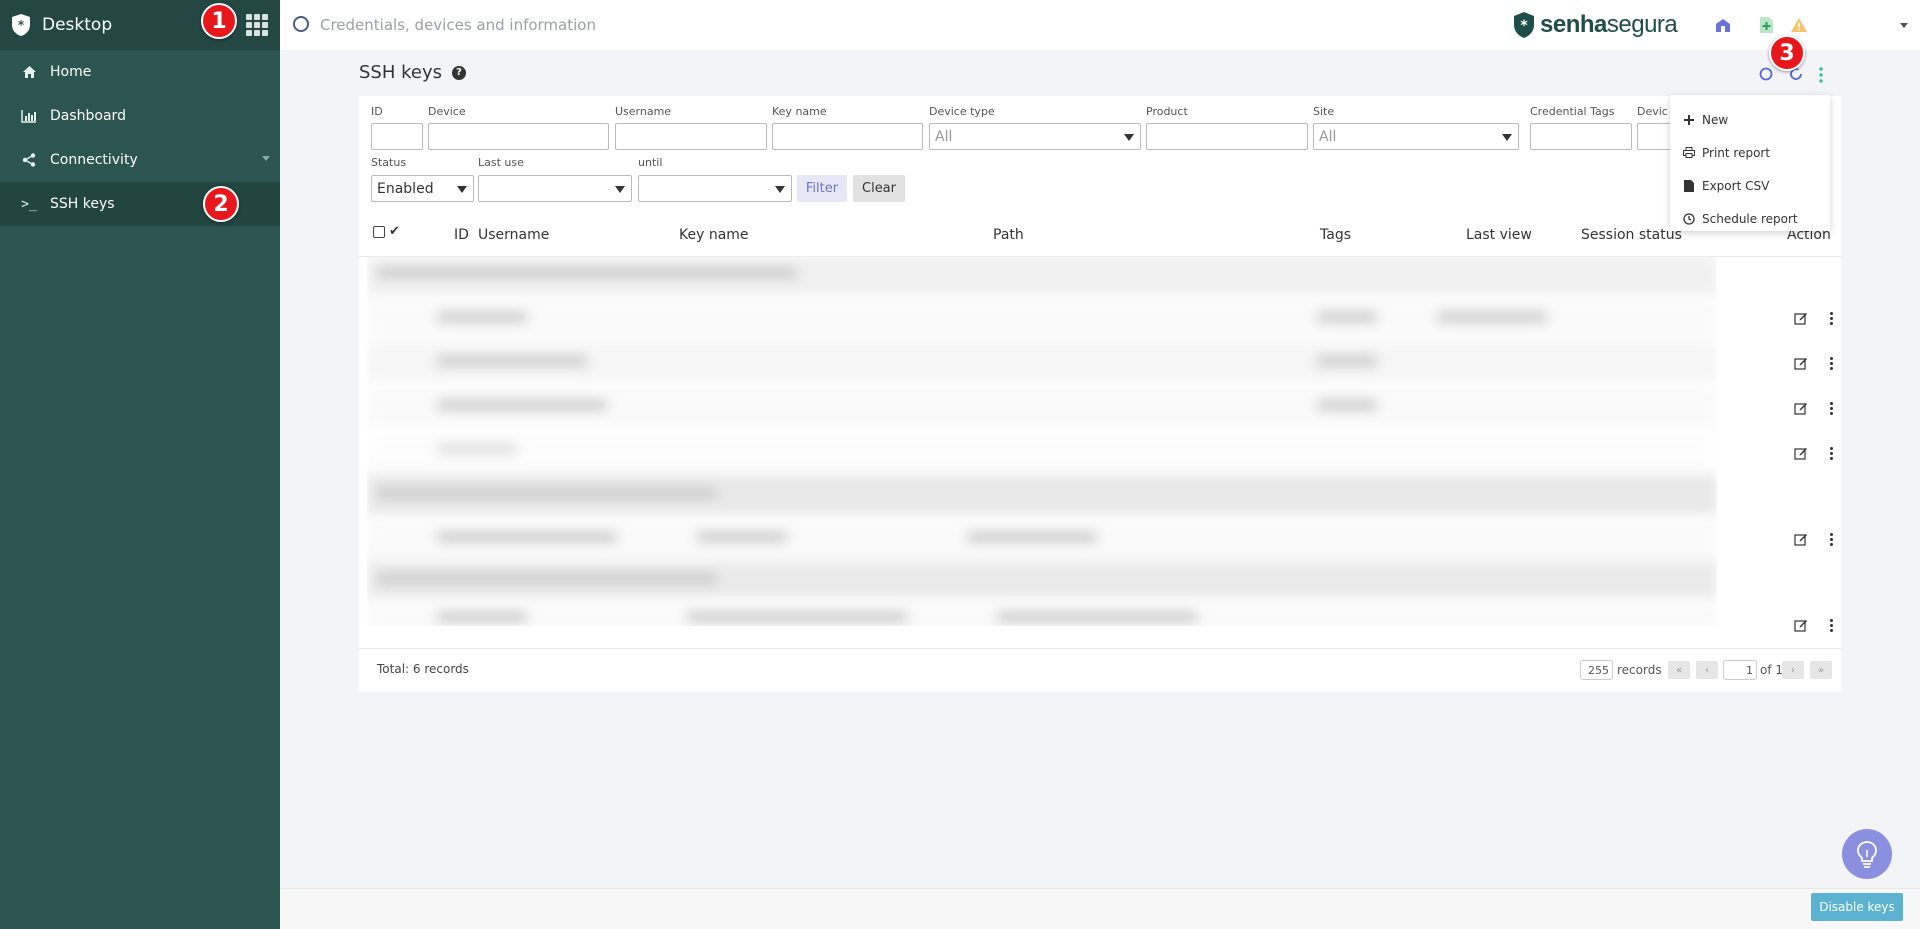 This screenshot has height=929, width=1920. Describe the element at coordinates (1867, 854) in the screenshot. I see `lightbulb-icon` at that location.